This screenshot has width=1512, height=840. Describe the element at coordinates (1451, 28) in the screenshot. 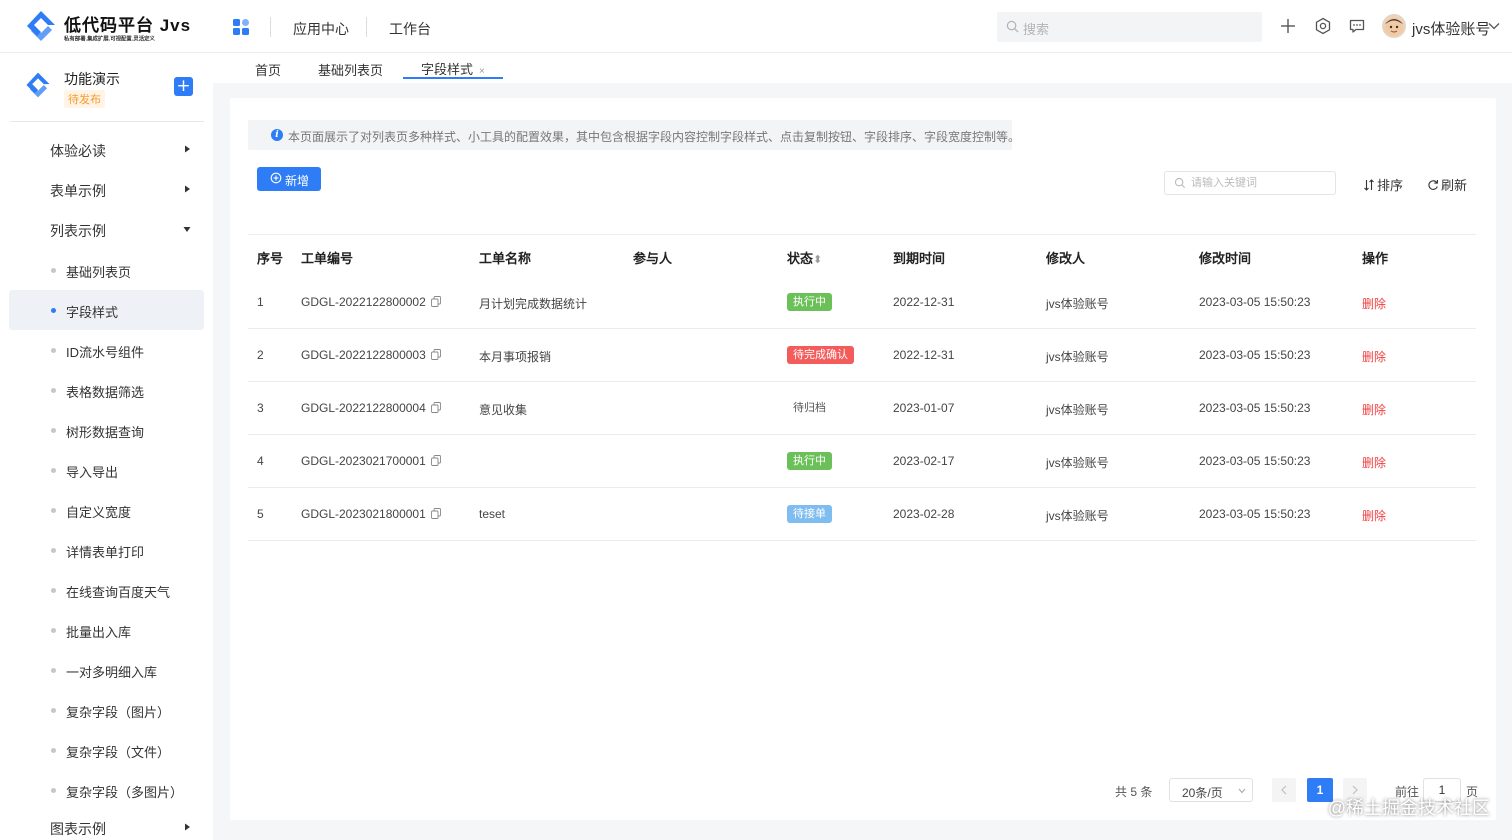

I see `user-name: jvs体验账号` at that location.